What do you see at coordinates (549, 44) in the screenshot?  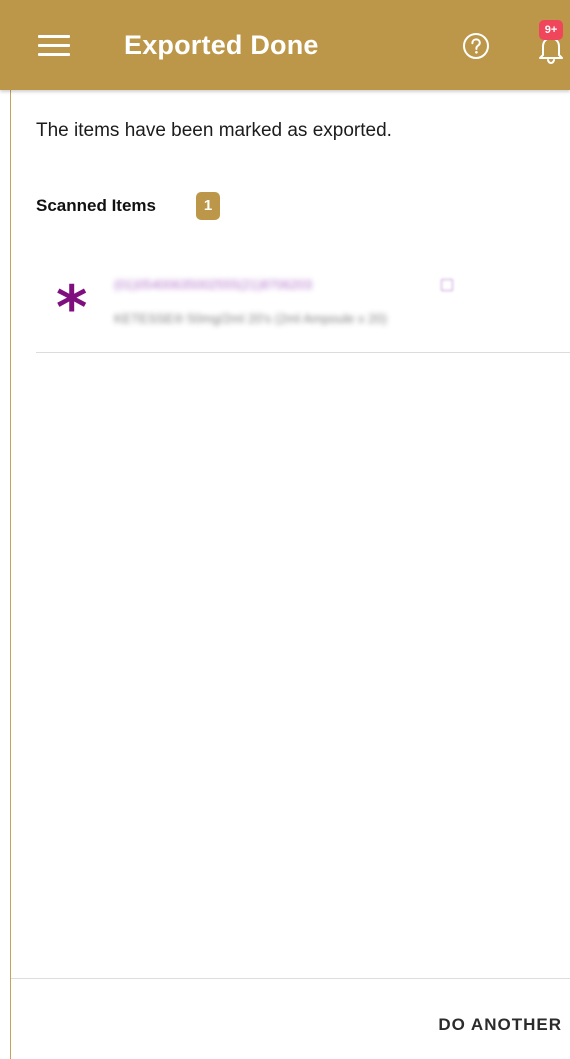 I see `notifications-button: 9+` at bounding box center [549, 44].